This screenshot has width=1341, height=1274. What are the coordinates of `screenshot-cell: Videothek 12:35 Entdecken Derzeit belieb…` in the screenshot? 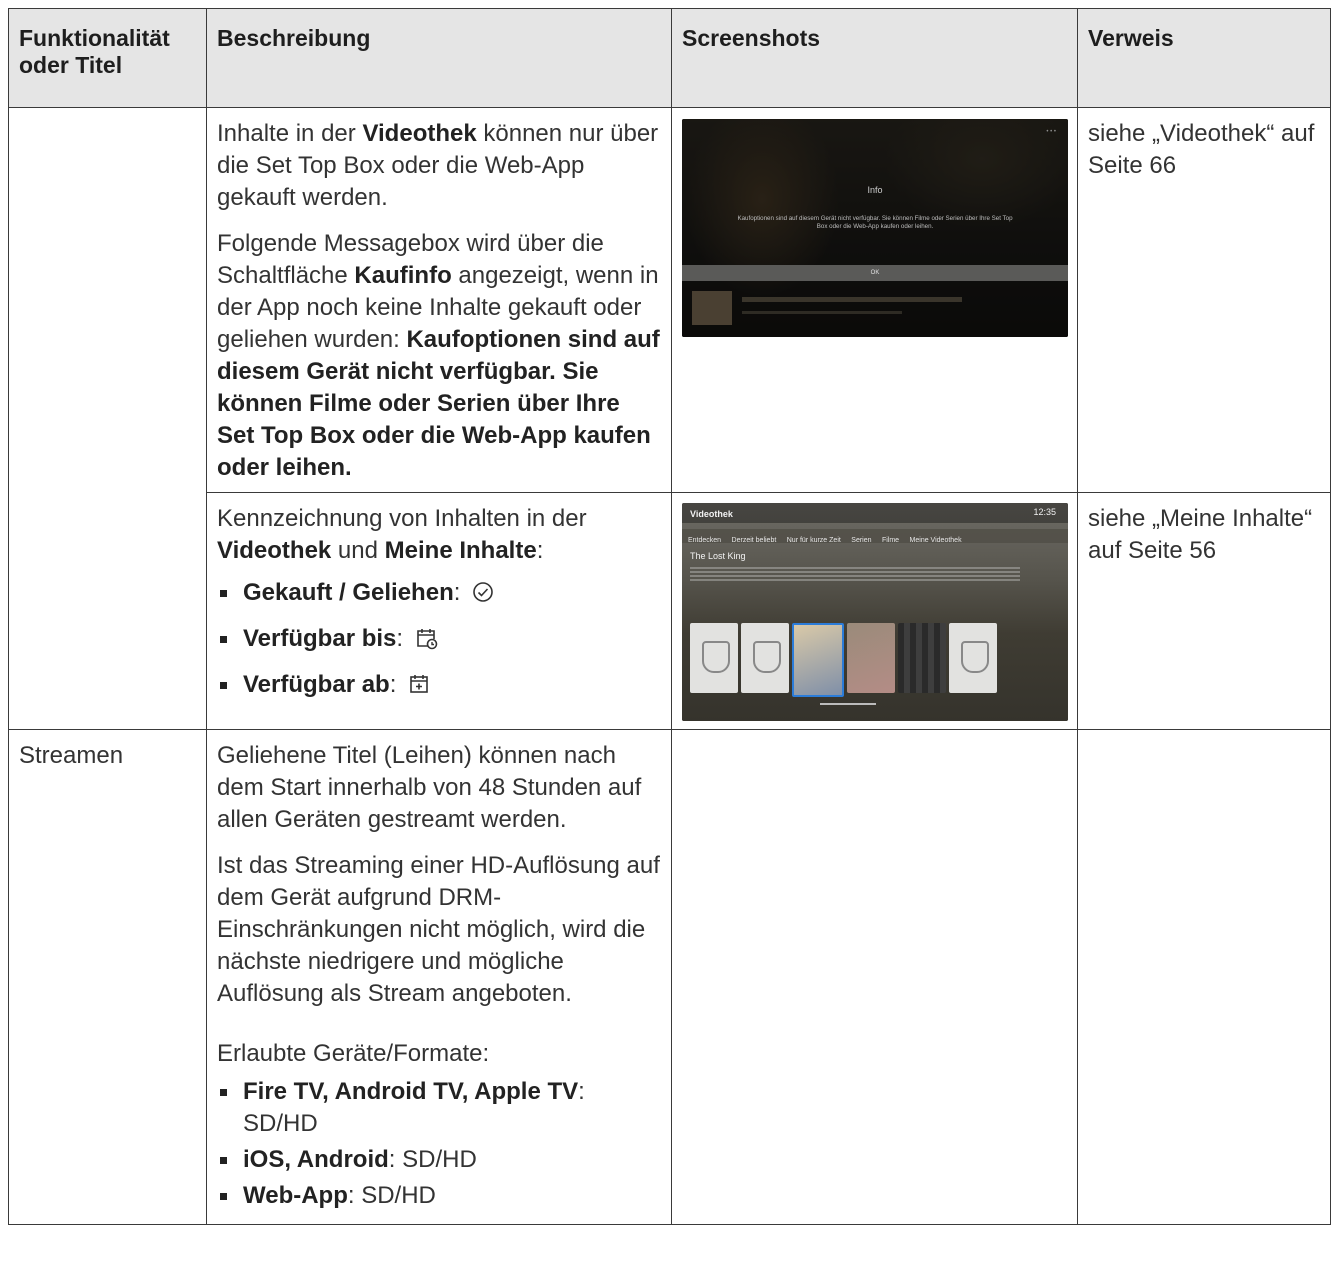 It's located at (874, 611).